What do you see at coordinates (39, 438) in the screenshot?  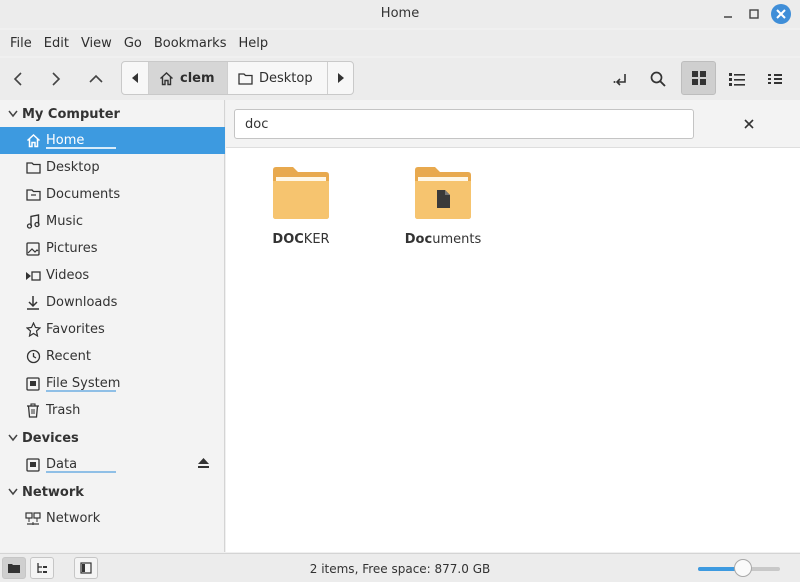 I see `section-devices: Devices` at bounding box center [39, 438].